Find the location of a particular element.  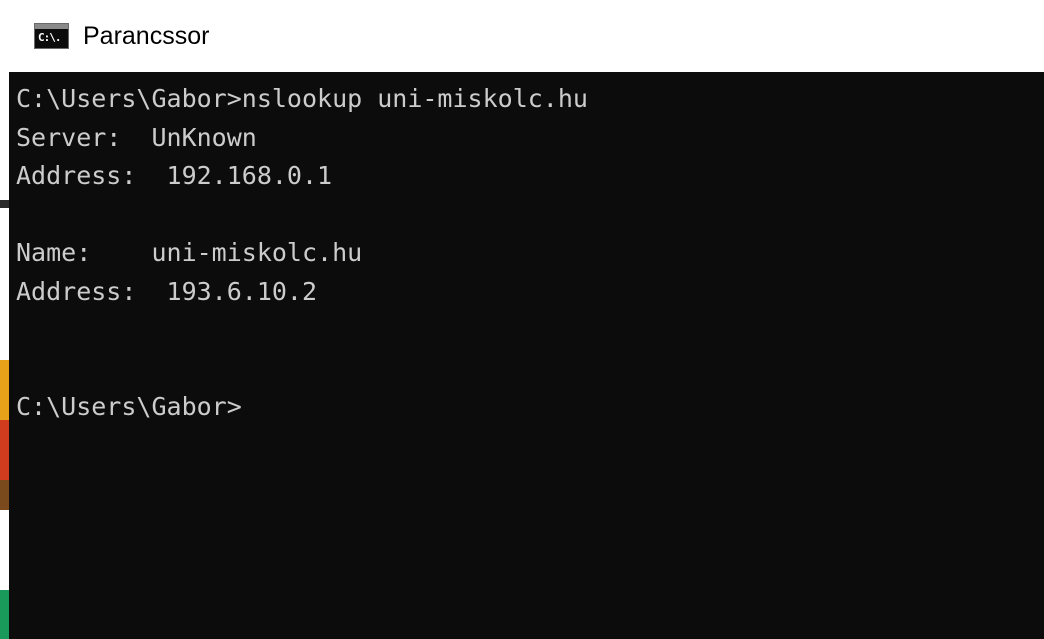

desktop-background-strip is located at coordinates (4, 319).